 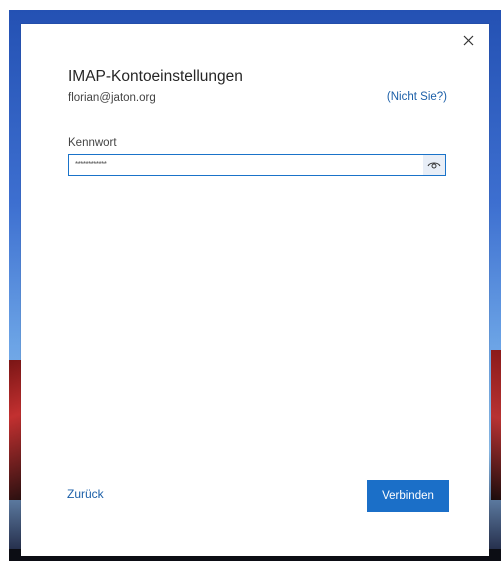 I want to click on show-password-button, so click(x=434, y=165).